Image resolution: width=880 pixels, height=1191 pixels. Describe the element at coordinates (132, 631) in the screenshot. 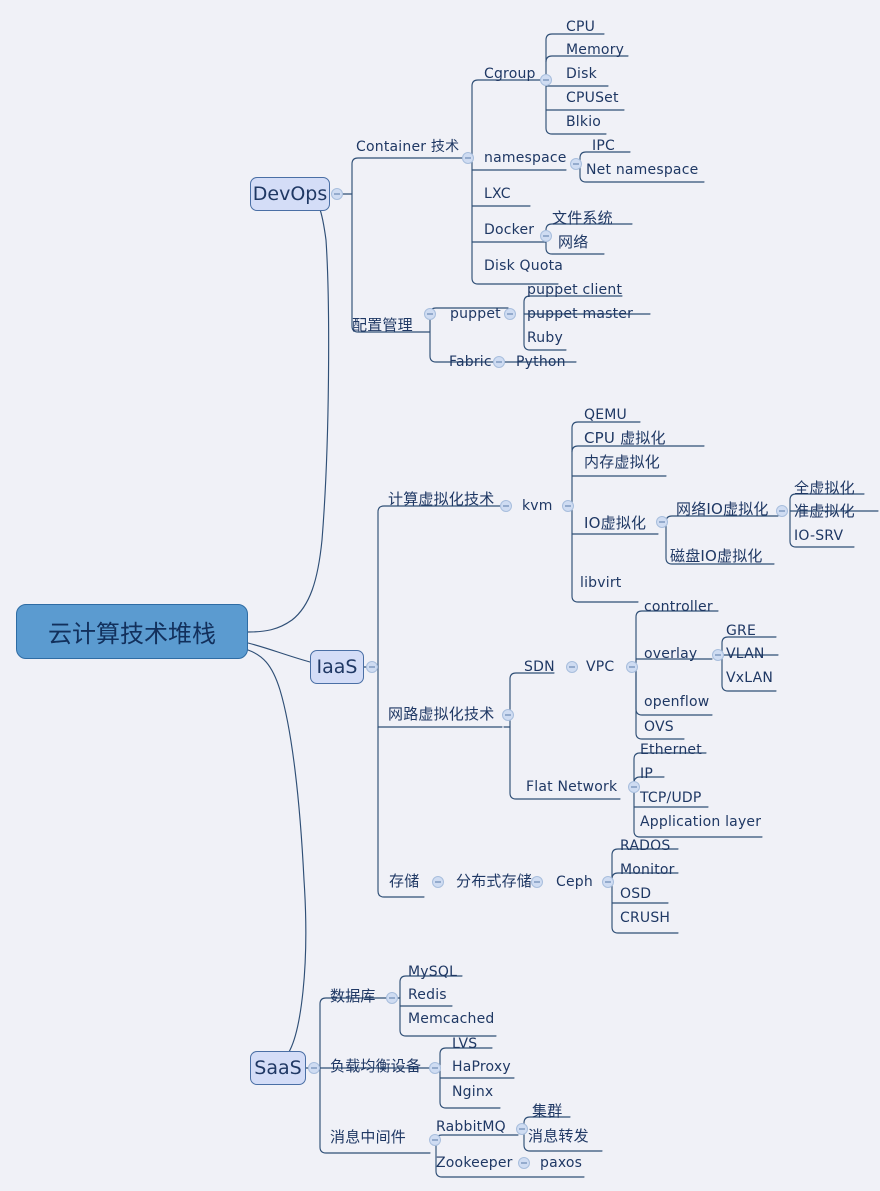

I see `root-node: 云计算技术堆栈` at that location.